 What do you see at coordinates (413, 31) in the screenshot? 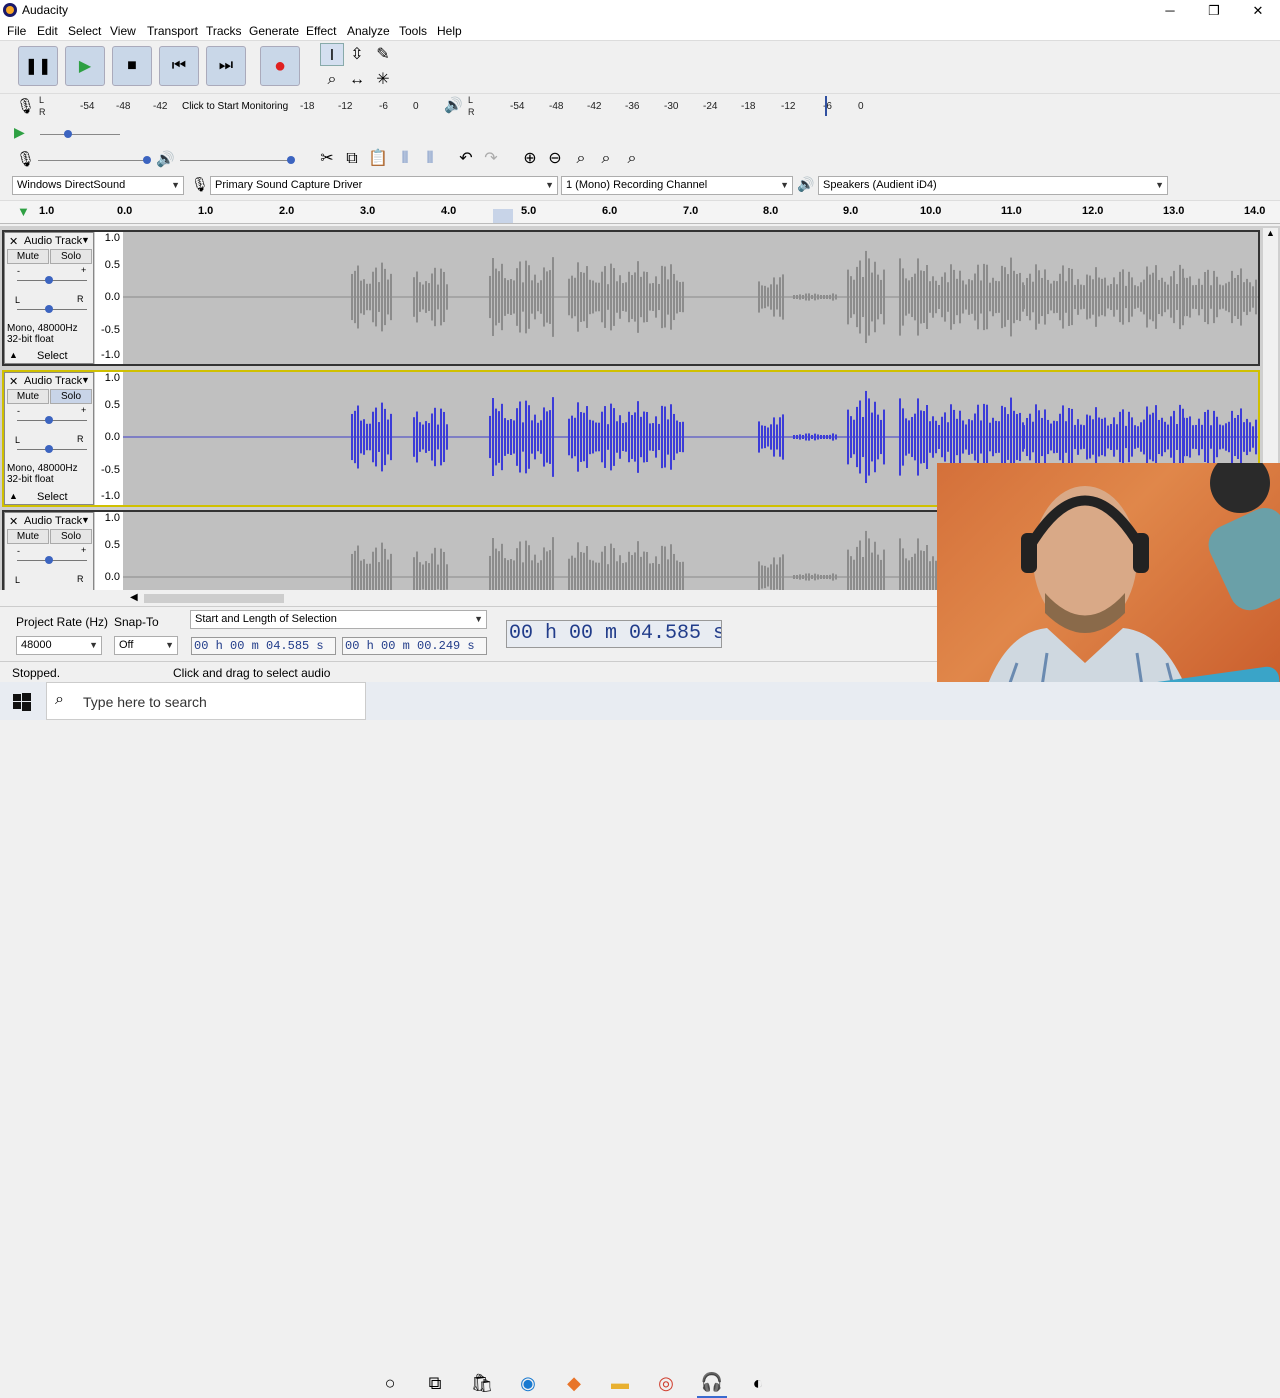
I see `menu-tools: Tools` at bounding box center [413, 31].